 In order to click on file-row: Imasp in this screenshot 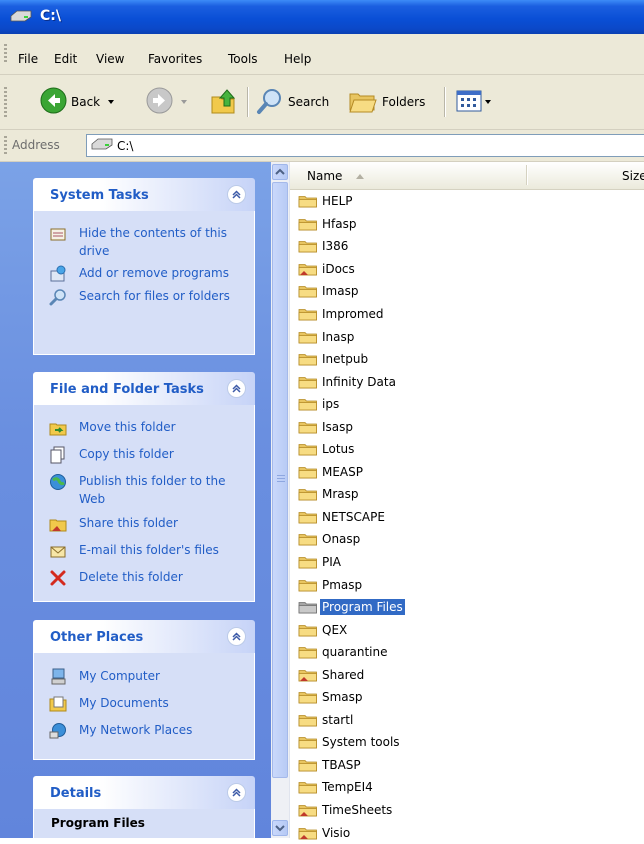, I will do `click(351, 291)`.